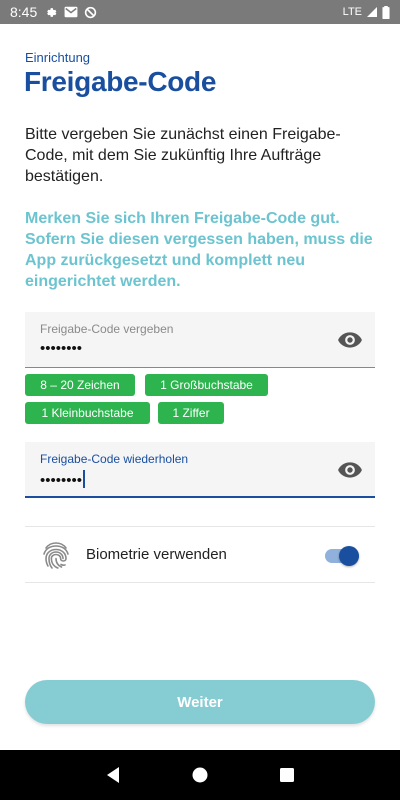 The width and height of the screenshot is (400, 800). What do you see at coordinates (352, 12) in the screenshot?
I see `network-label: LTE` at bounding box center [352, 12].